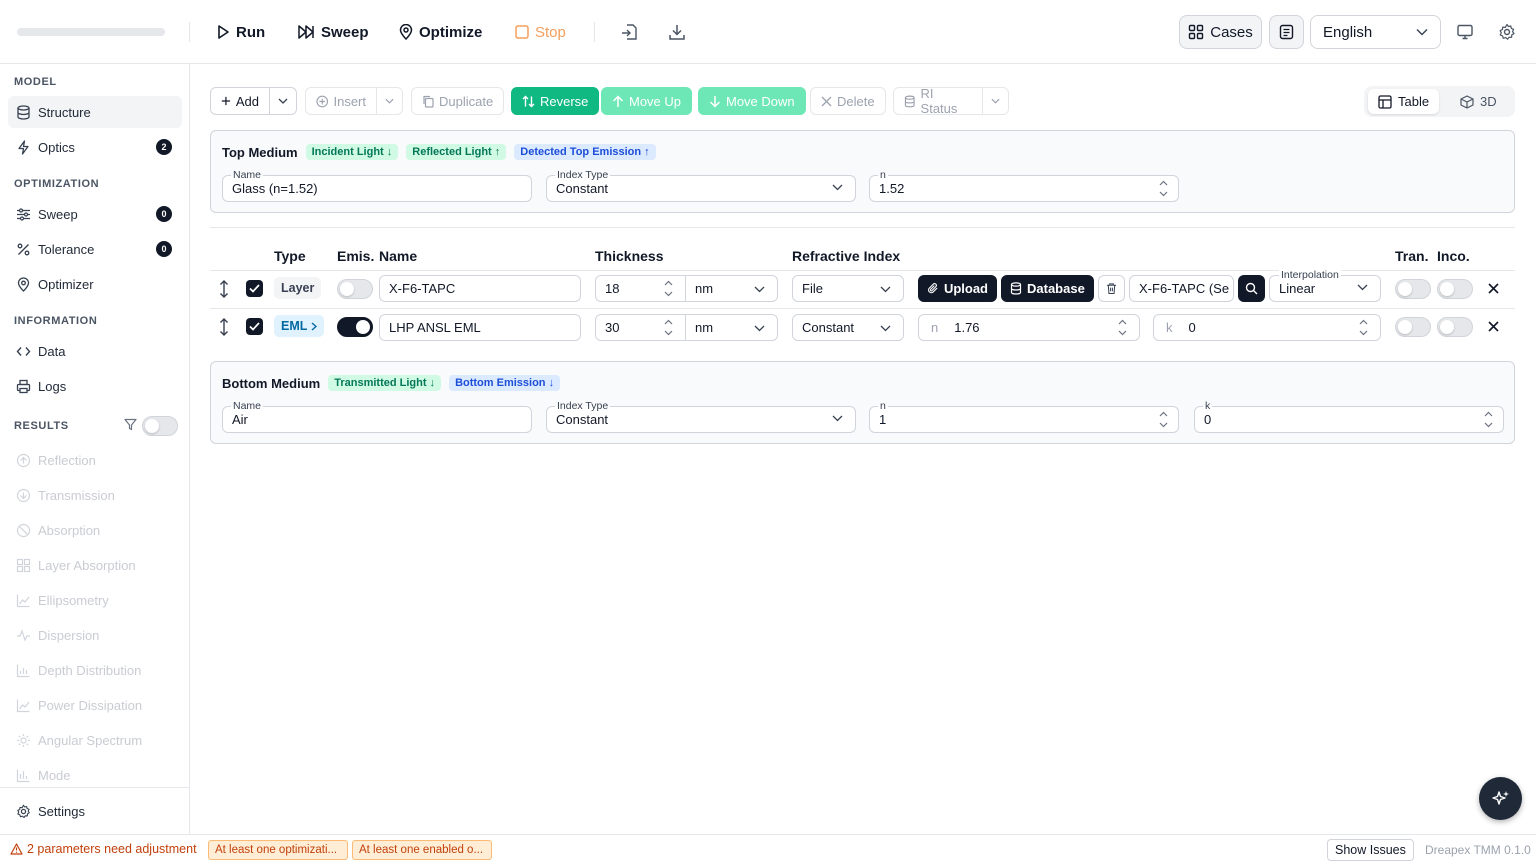 The width and height of the screenshot is (1536, 864). What do you see at coordinates (67, 460) in the screenshot?
I see `sidebar-item-label: Reflection` at bounding box center [67, 460].